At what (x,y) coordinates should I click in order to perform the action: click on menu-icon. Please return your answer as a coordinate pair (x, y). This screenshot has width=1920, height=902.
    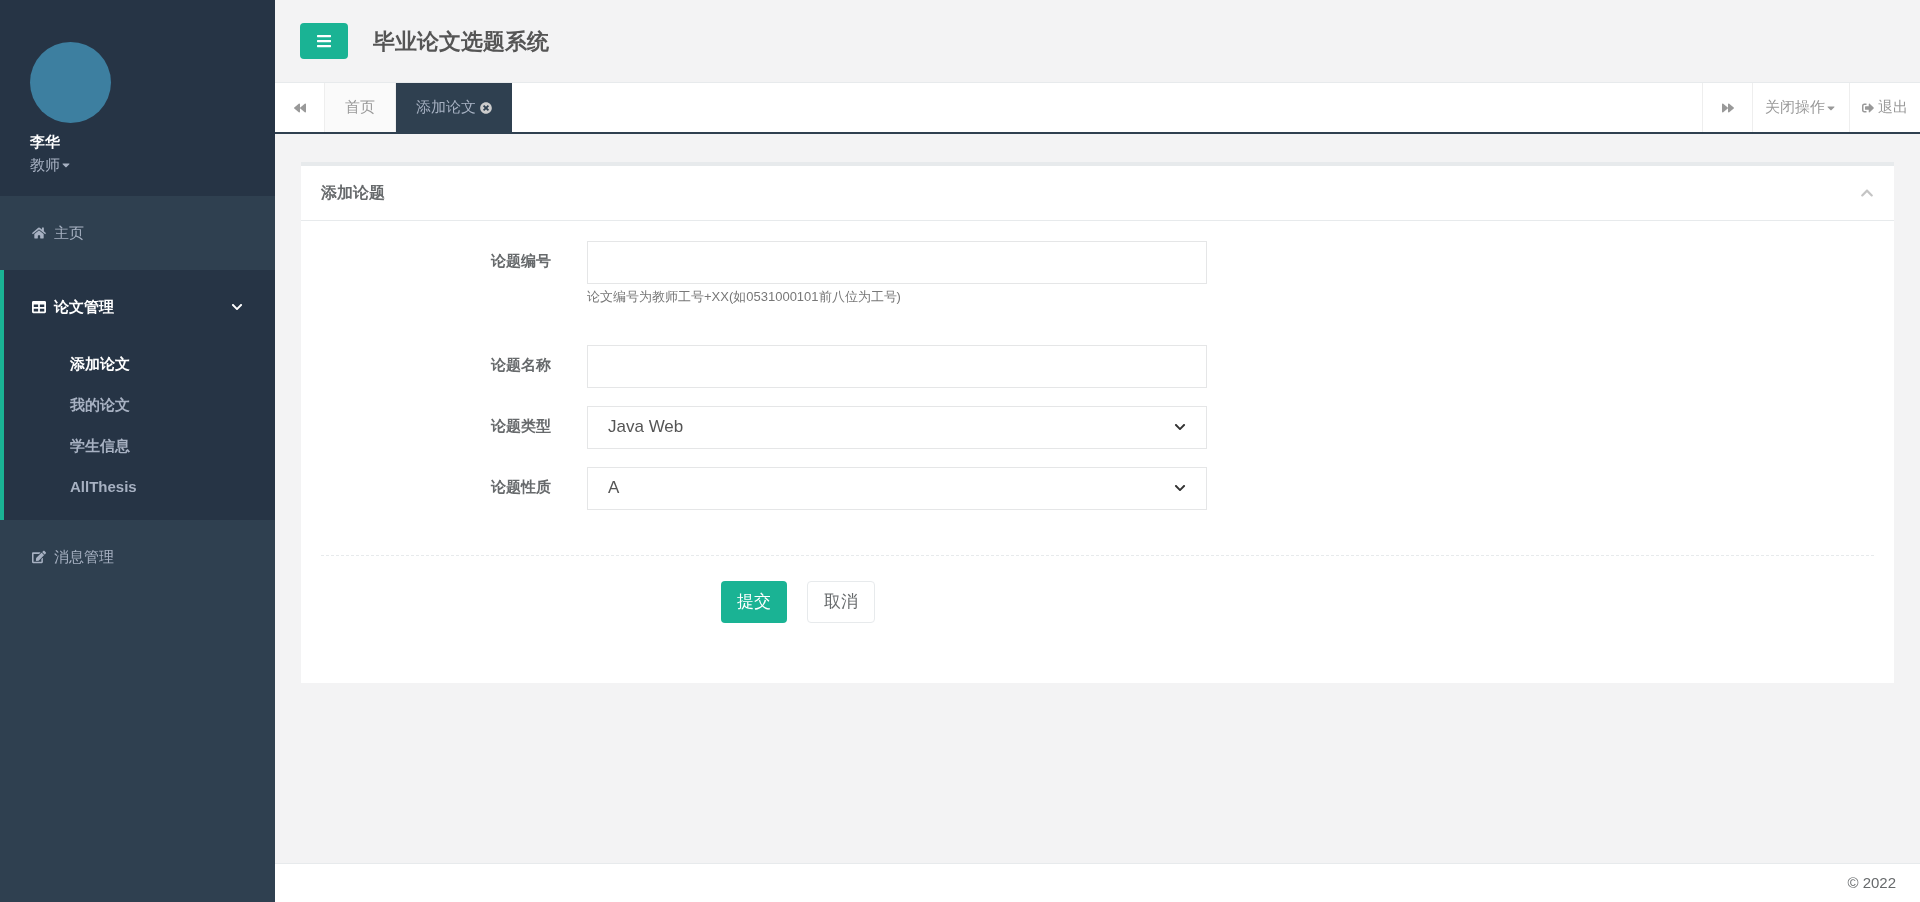
    Looking at the image, I should click on (324, 41).